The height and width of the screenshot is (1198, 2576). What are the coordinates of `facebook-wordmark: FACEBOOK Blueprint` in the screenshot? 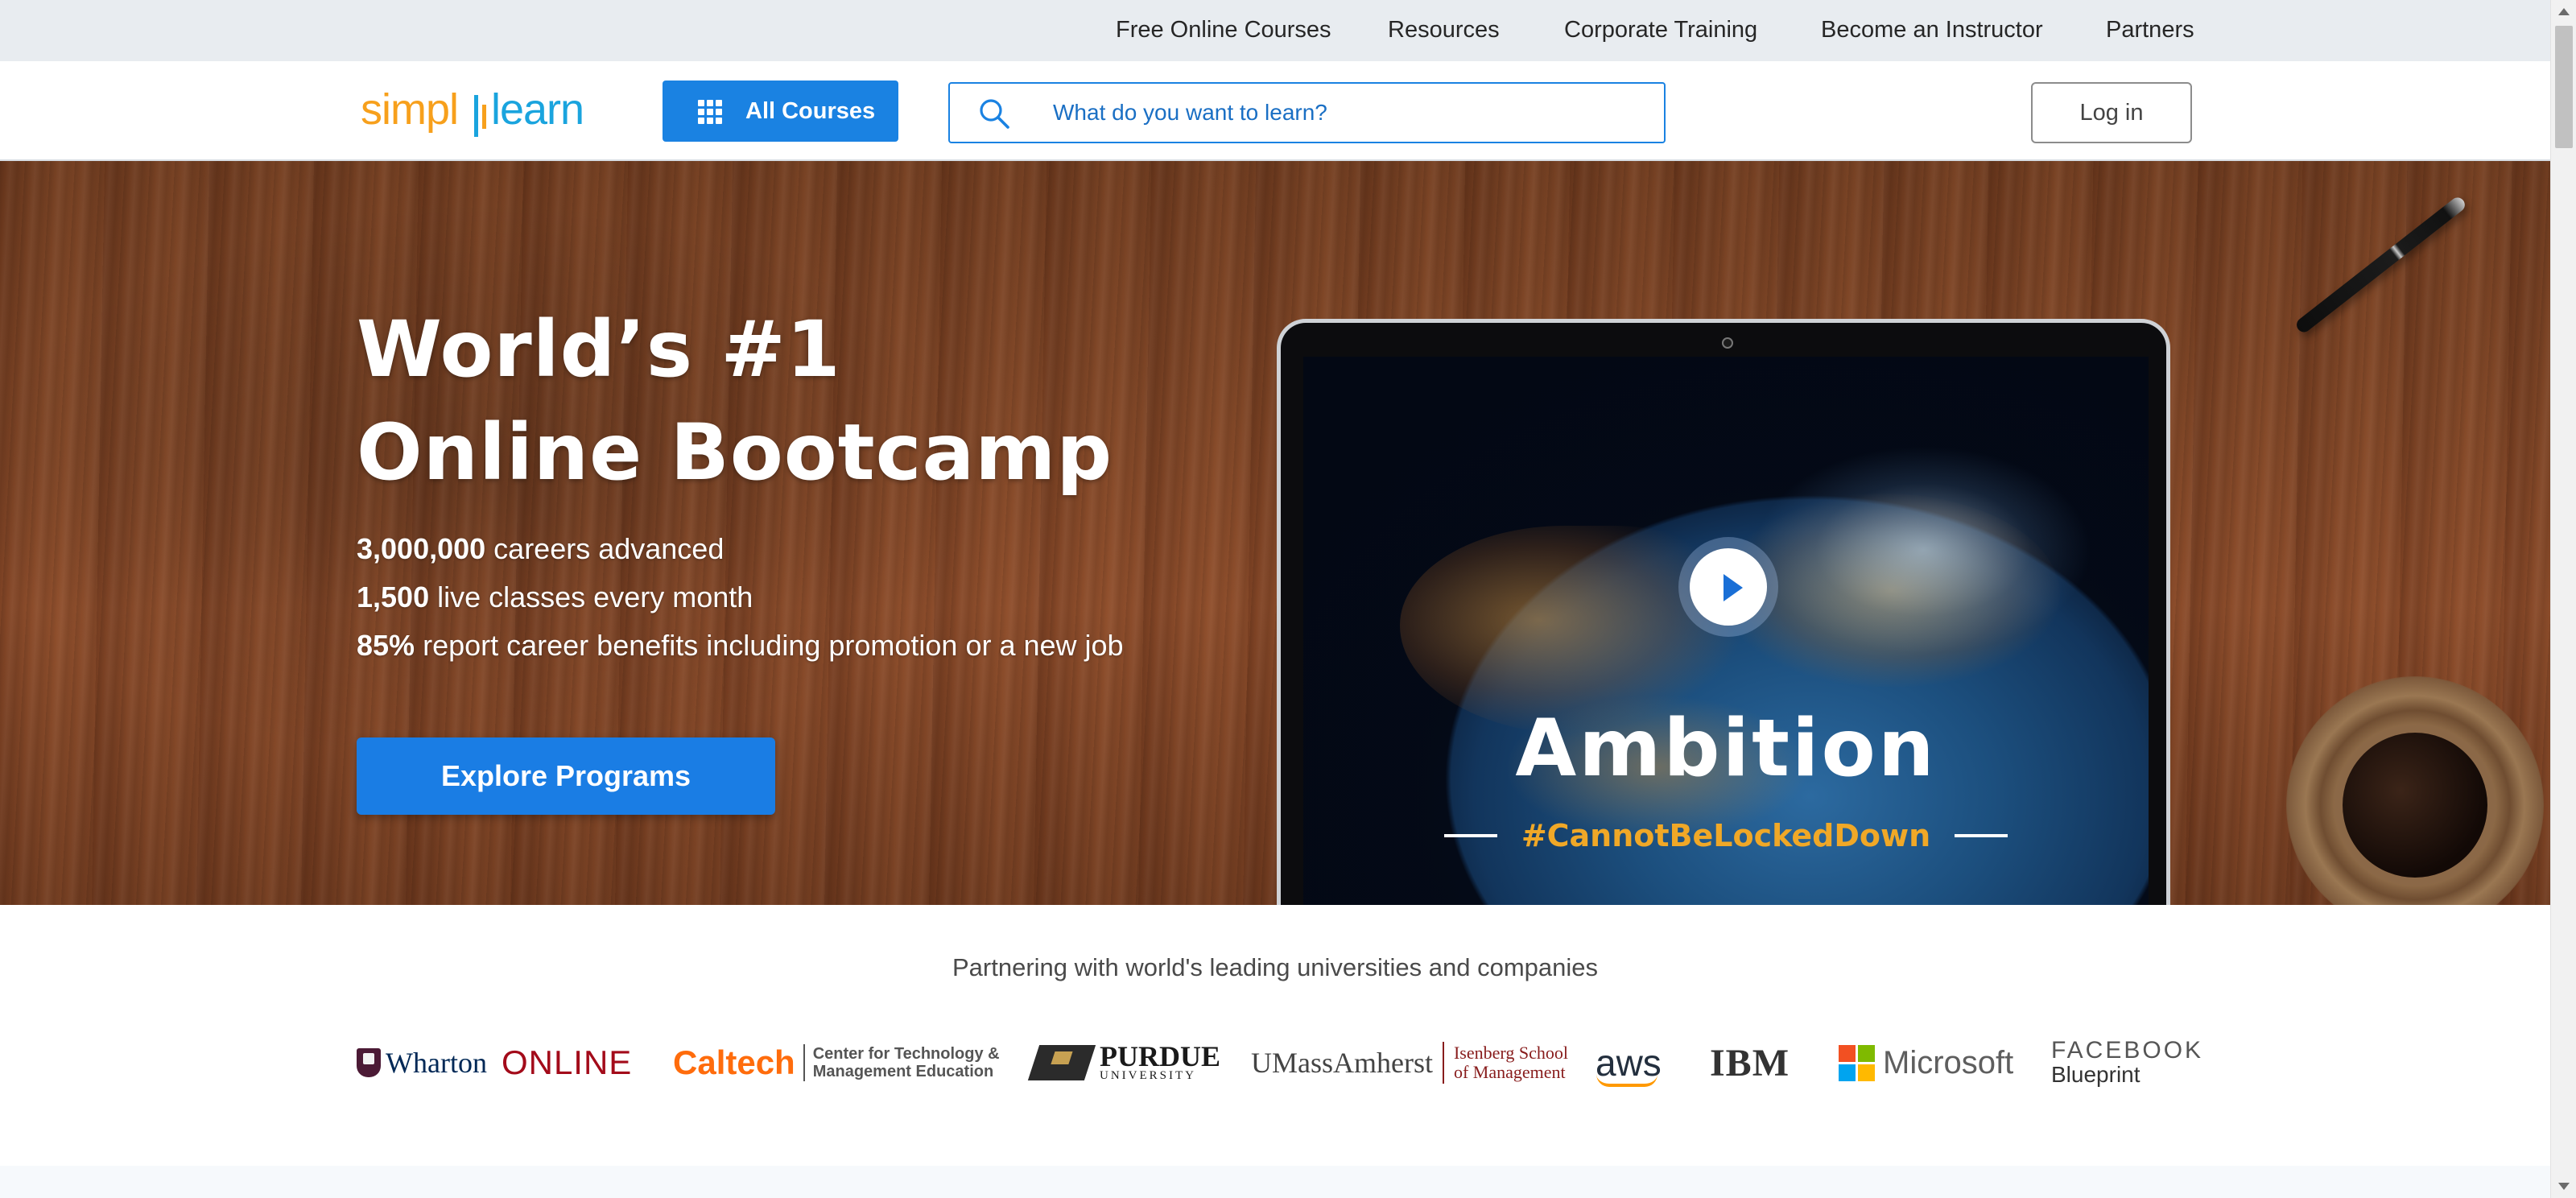 It's located at (2127, 1063).